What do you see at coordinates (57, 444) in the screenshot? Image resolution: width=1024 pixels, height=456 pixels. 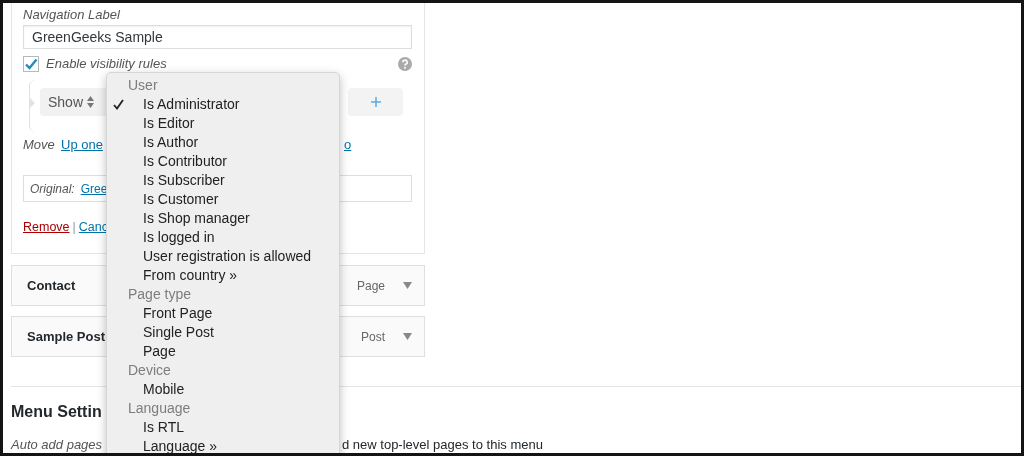 I see `setting-label: Auto add pages` at bounding box center [57, 444].